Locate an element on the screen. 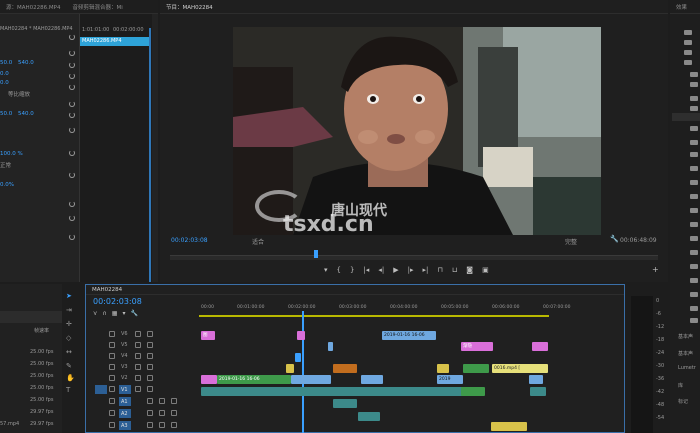  track-label-a2: A2 is located at coordinates (124, 414).